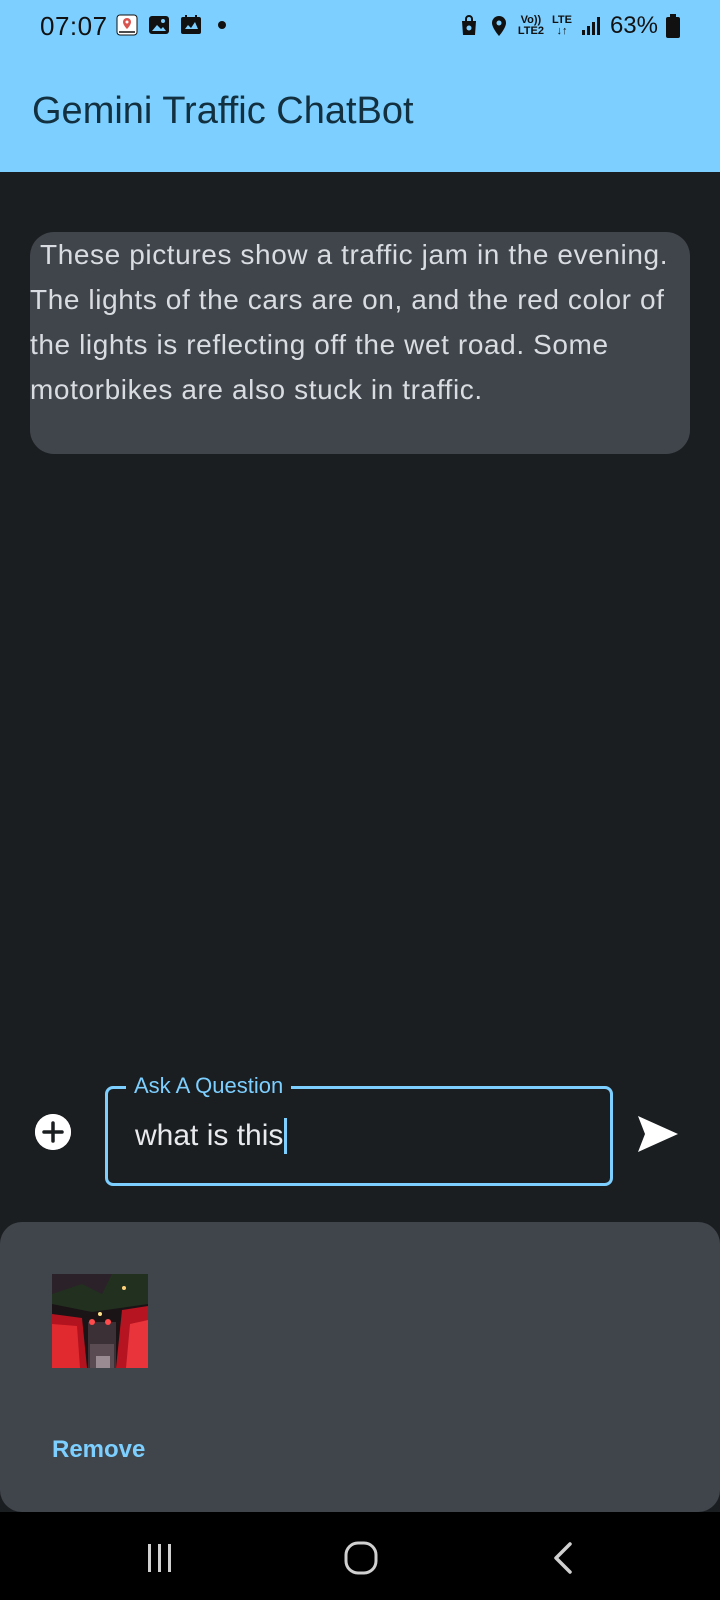 This screenshot has width=720, height=1600. Describe the element at coordinates (98, 1450) in the screenshot. I see `remove-attachment-button: Remove` at that location.